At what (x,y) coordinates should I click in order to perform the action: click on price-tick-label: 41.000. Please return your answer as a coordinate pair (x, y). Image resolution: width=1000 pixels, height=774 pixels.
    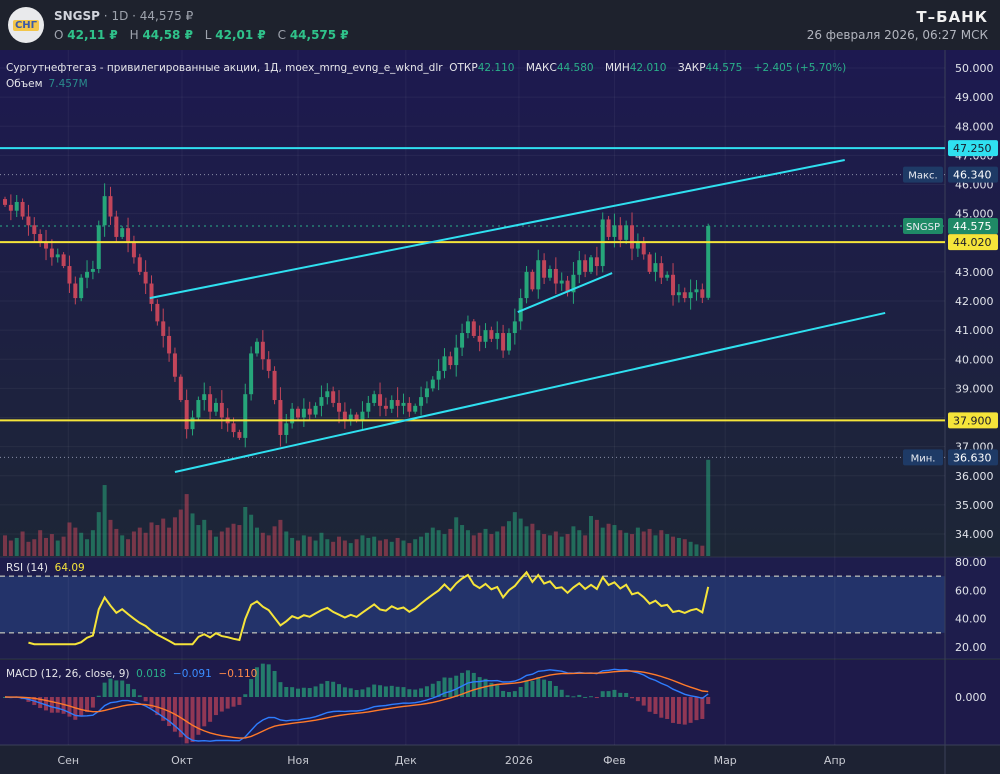
    Looking at the image, I should click on (974, 330).